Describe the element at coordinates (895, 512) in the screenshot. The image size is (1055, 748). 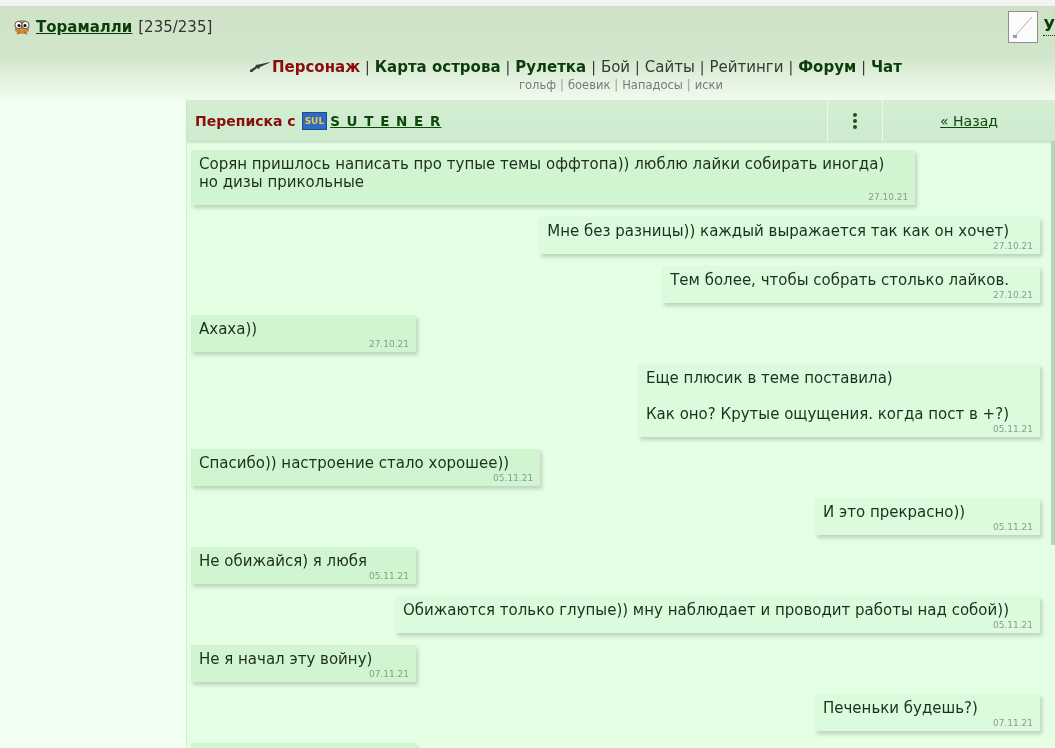
I see `message-text: И это прекрасно))` at that location.